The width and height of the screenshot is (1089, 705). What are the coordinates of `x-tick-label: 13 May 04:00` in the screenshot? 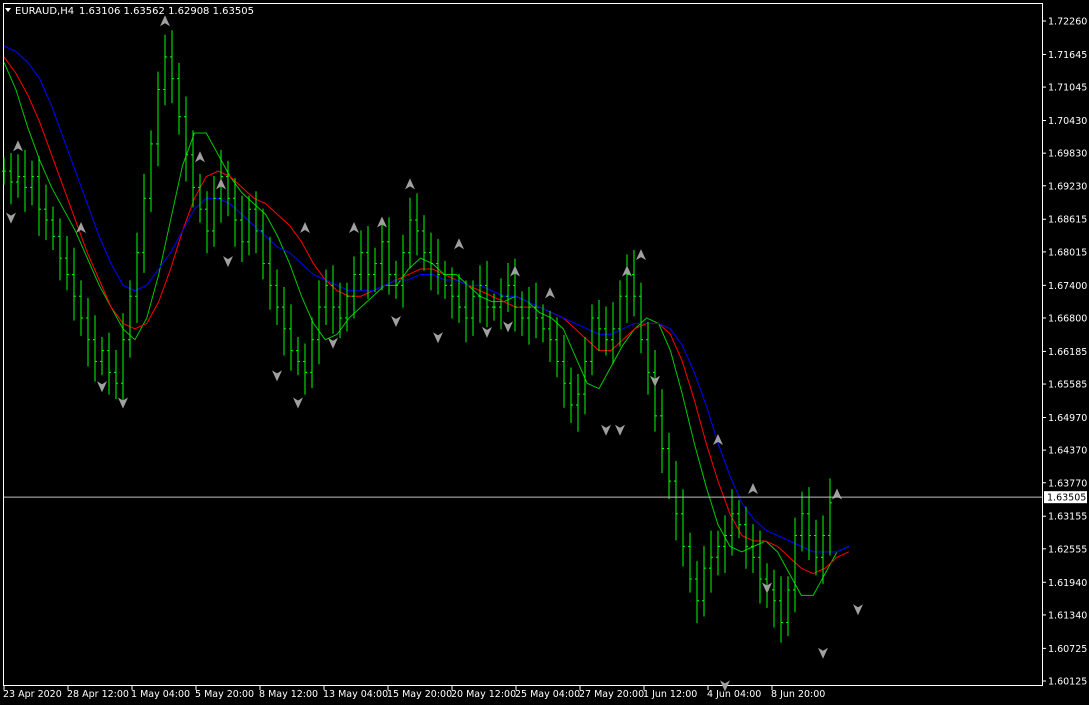 It's located at (355, 694).